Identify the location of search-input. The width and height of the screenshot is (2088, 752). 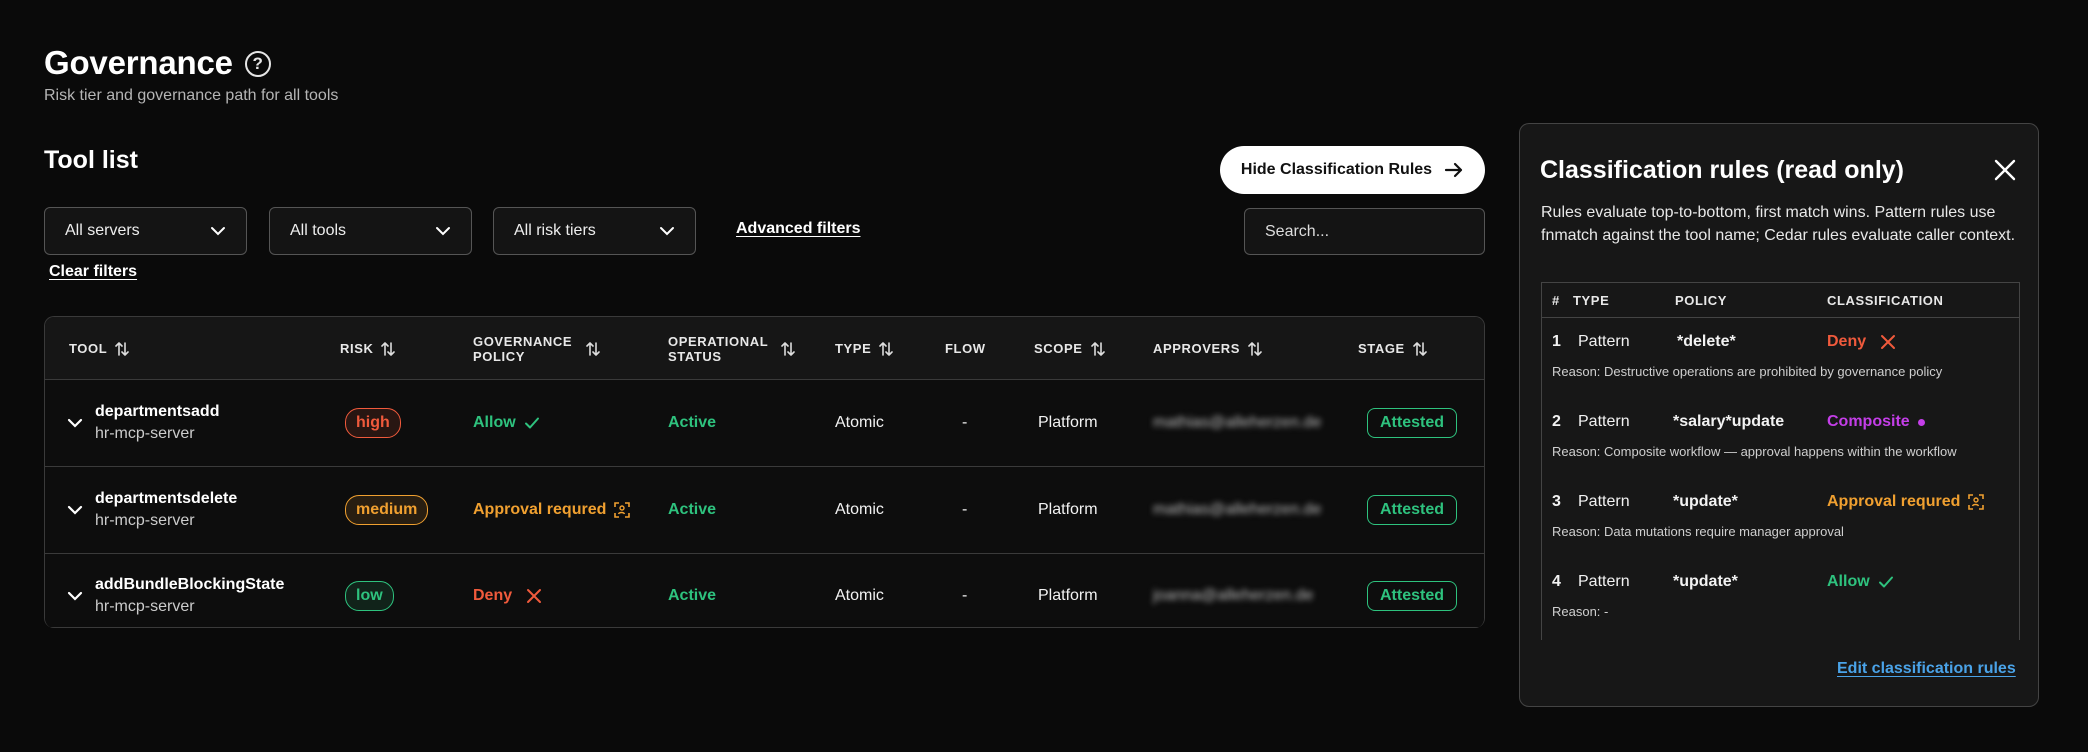
(1364, 231).